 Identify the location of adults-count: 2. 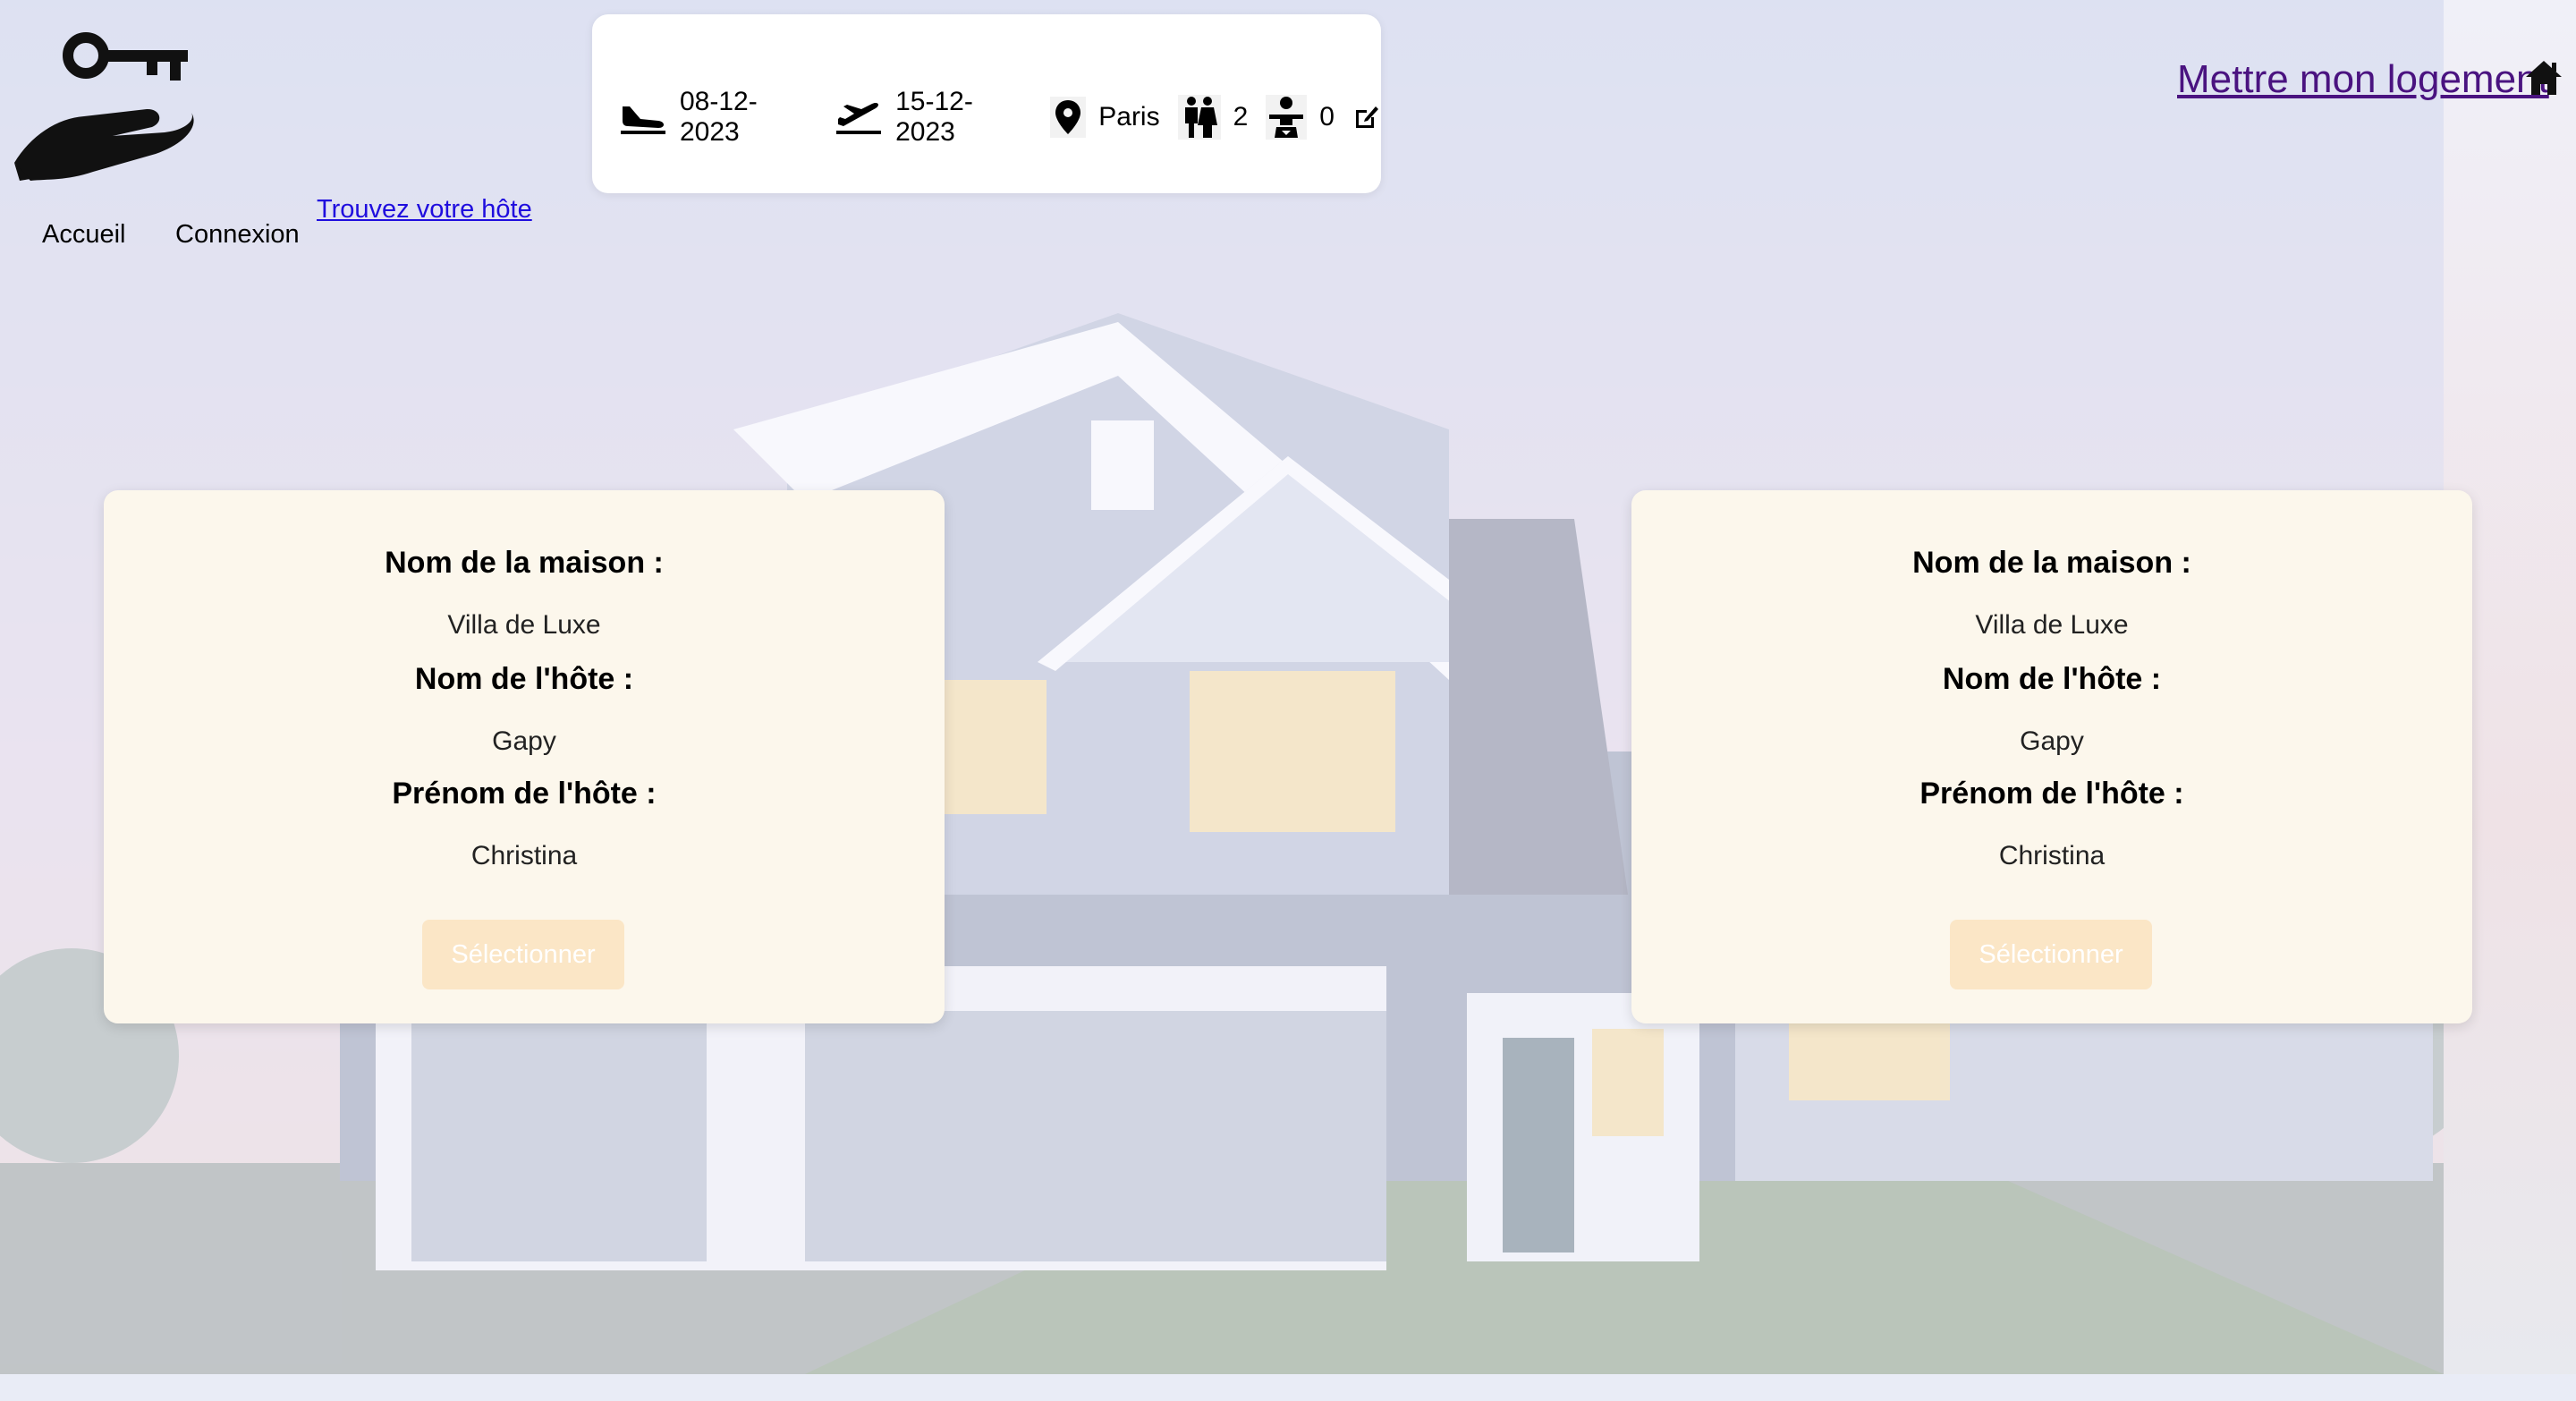
(1241, 117).